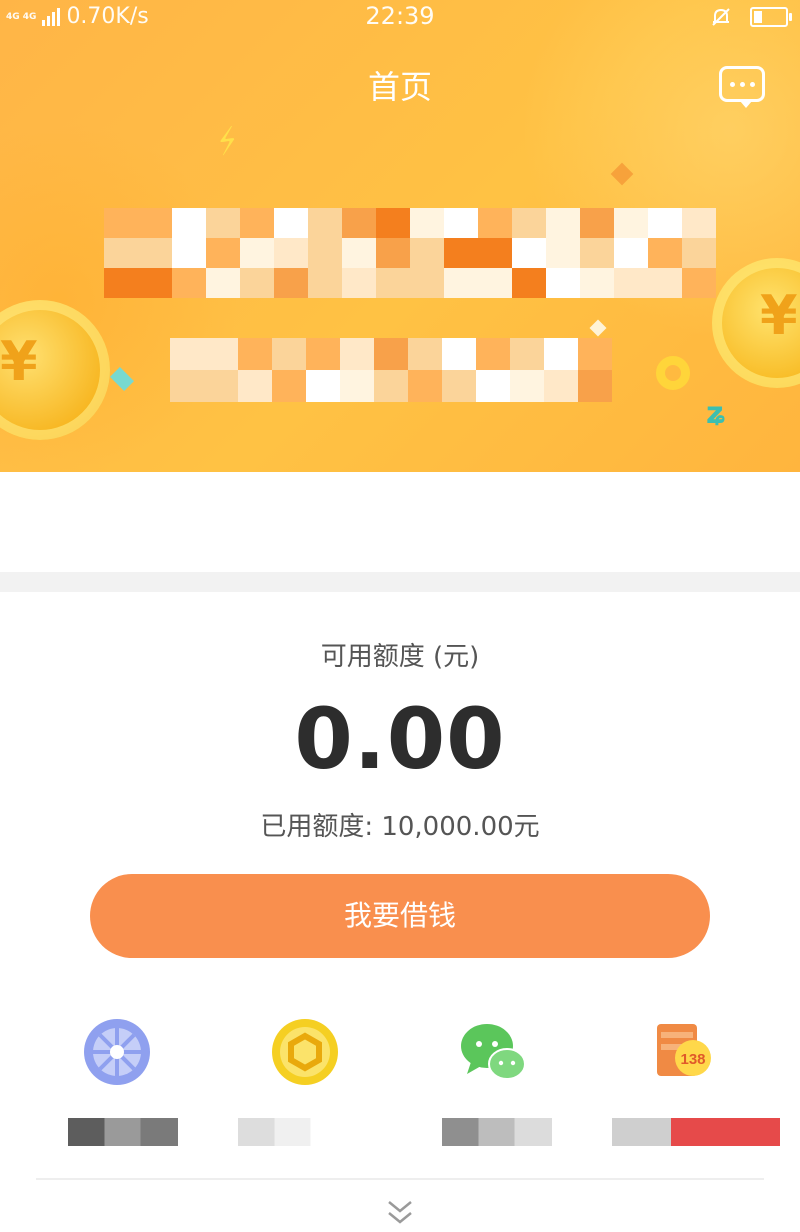 The width and height of the screenshot is (800, 1232). Describe the element at coordinates (400, 827) in the screenshot. I see `used-credit-text: 已用额度: 10,000.00元` at that location.